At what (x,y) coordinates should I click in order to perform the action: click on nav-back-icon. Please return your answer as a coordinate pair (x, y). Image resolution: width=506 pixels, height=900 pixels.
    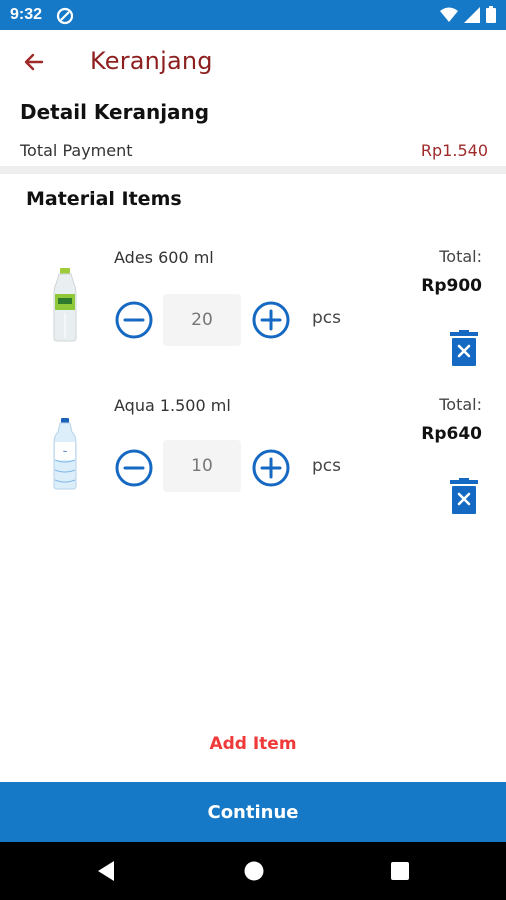
    Looking at the image, I should click on (106, 873).